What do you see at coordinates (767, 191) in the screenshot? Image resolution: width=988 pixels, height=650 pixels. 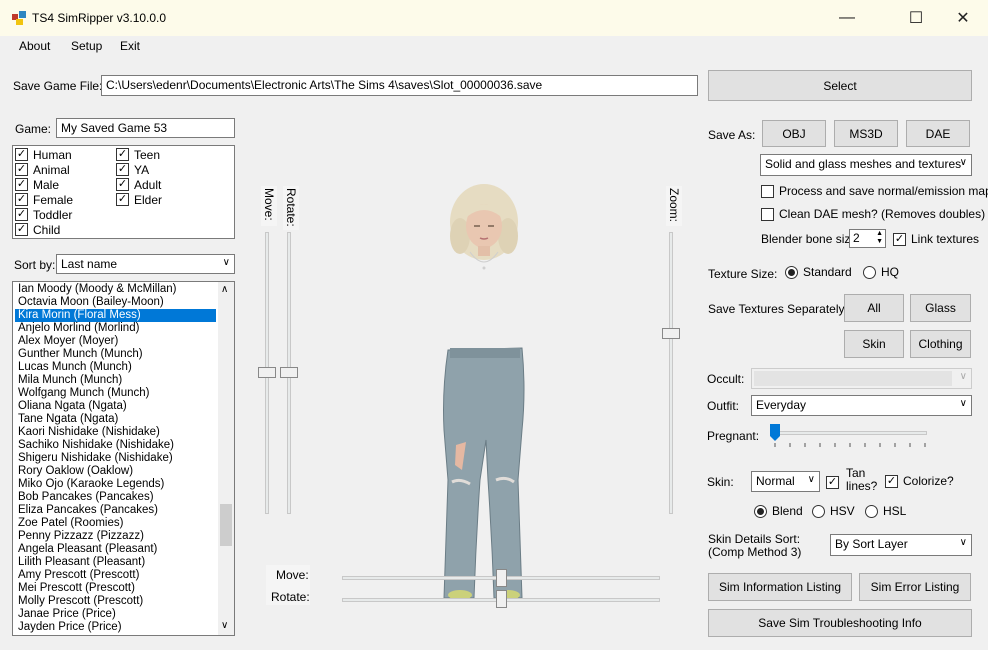 I see `normal-maps-checkbox` at bounding box center [767, 191].